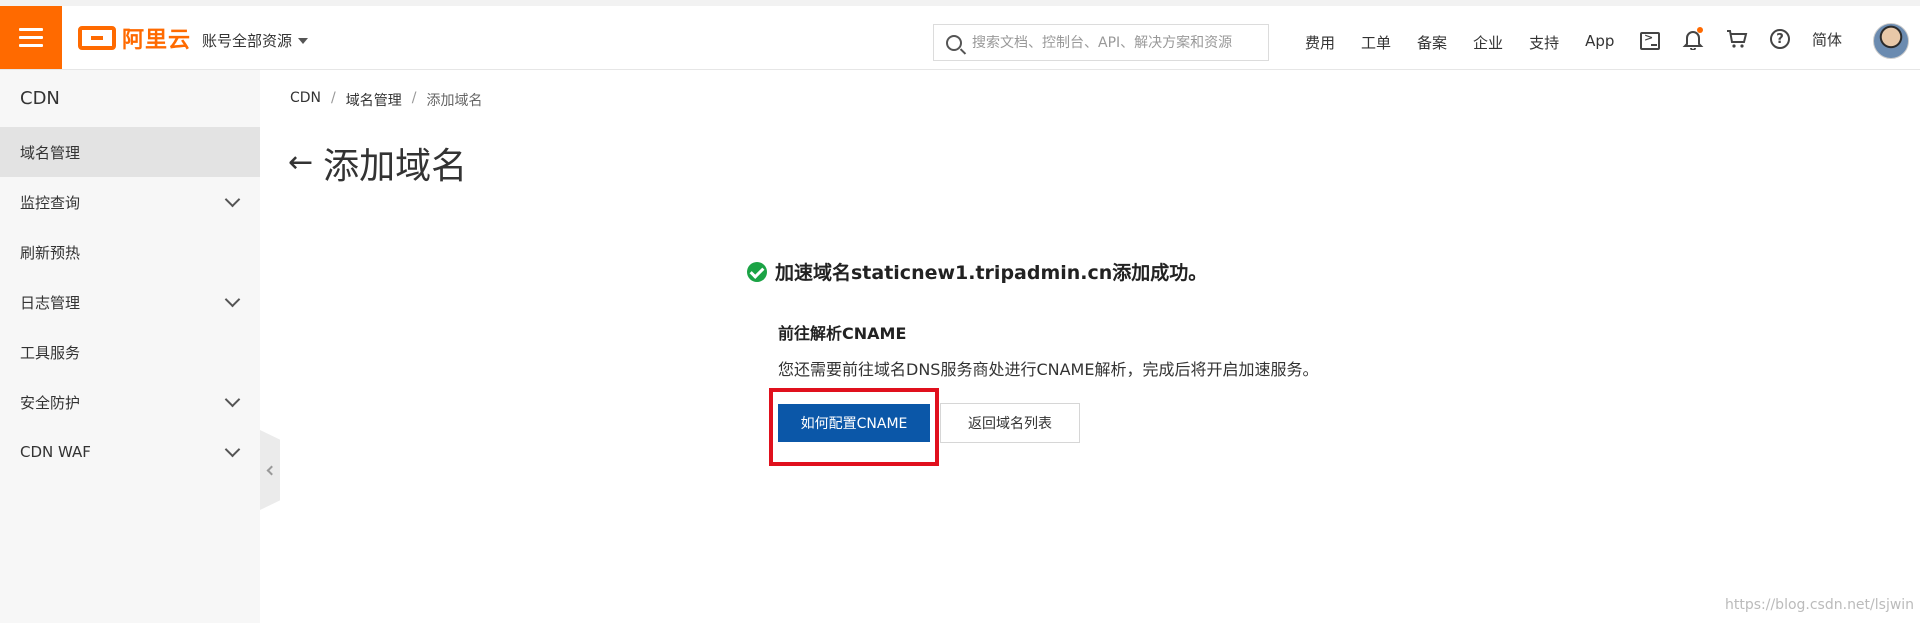 The height and width of the screenshot is (623, 1920). I want to click on nav-link-app: App, so click(1599, 42).